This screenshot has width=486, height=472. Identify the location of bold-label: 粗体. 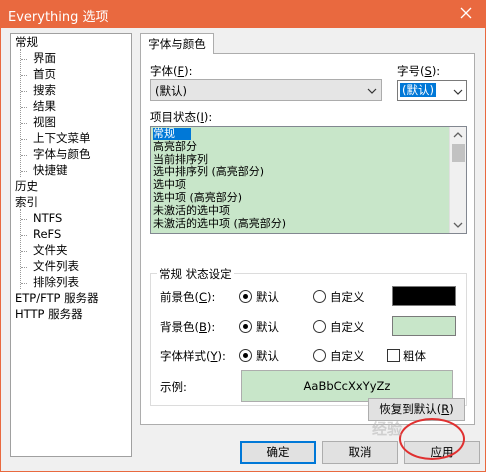
(414, 356).